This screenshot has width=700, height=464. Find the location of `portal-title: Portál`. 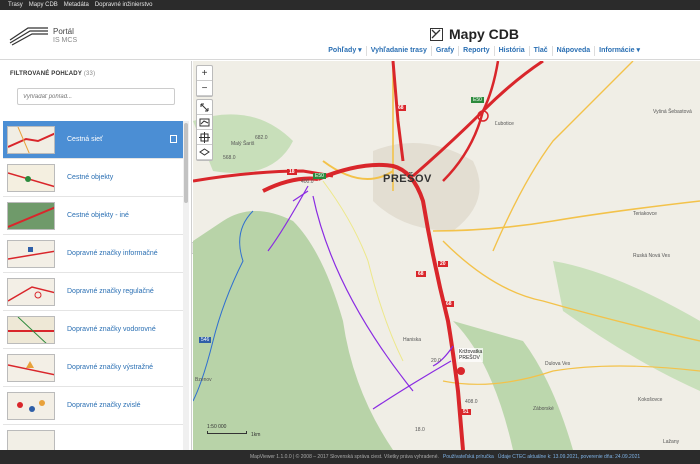

portal-title: Portál is located at coordinates (63, 31).